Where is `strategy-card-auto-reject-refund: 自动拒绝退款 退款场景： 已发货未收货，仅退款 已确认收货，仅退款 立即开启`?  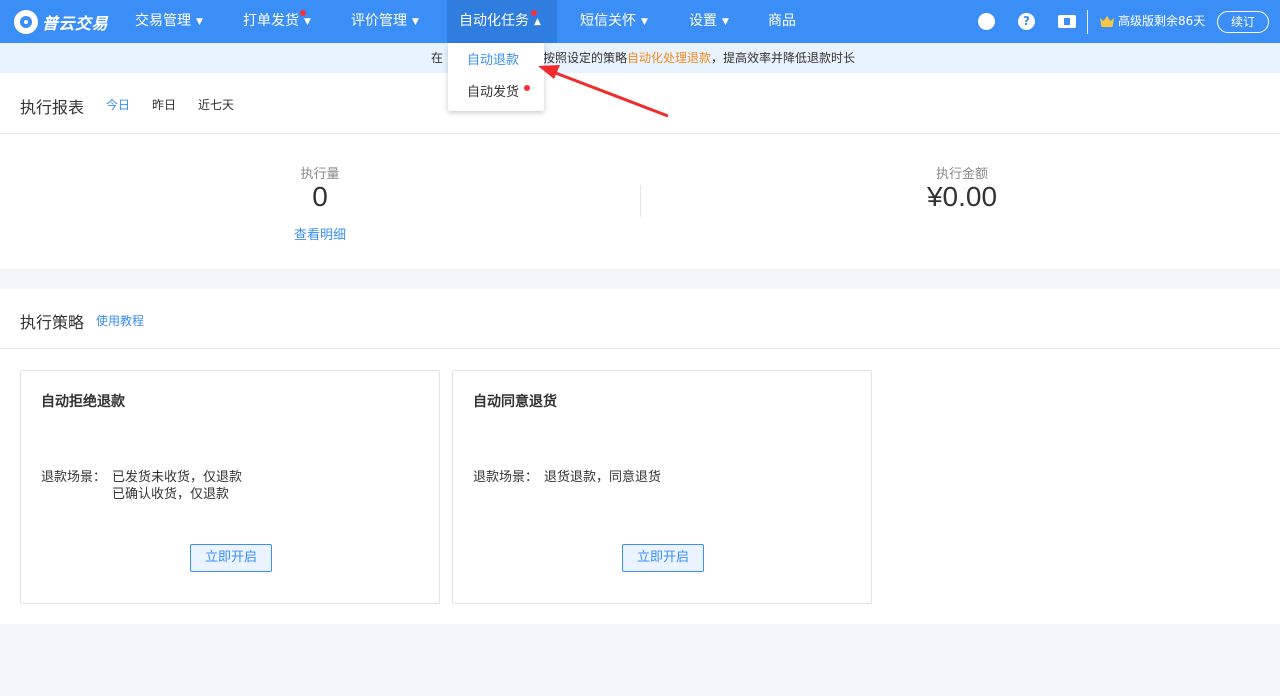 strategy-card-auto-reject-refund: 自动拒绝退款 退款场景： 已发货未收货，仅退款 已确认收货，仅退款 立即开启 is located at coordinates (230, 487).